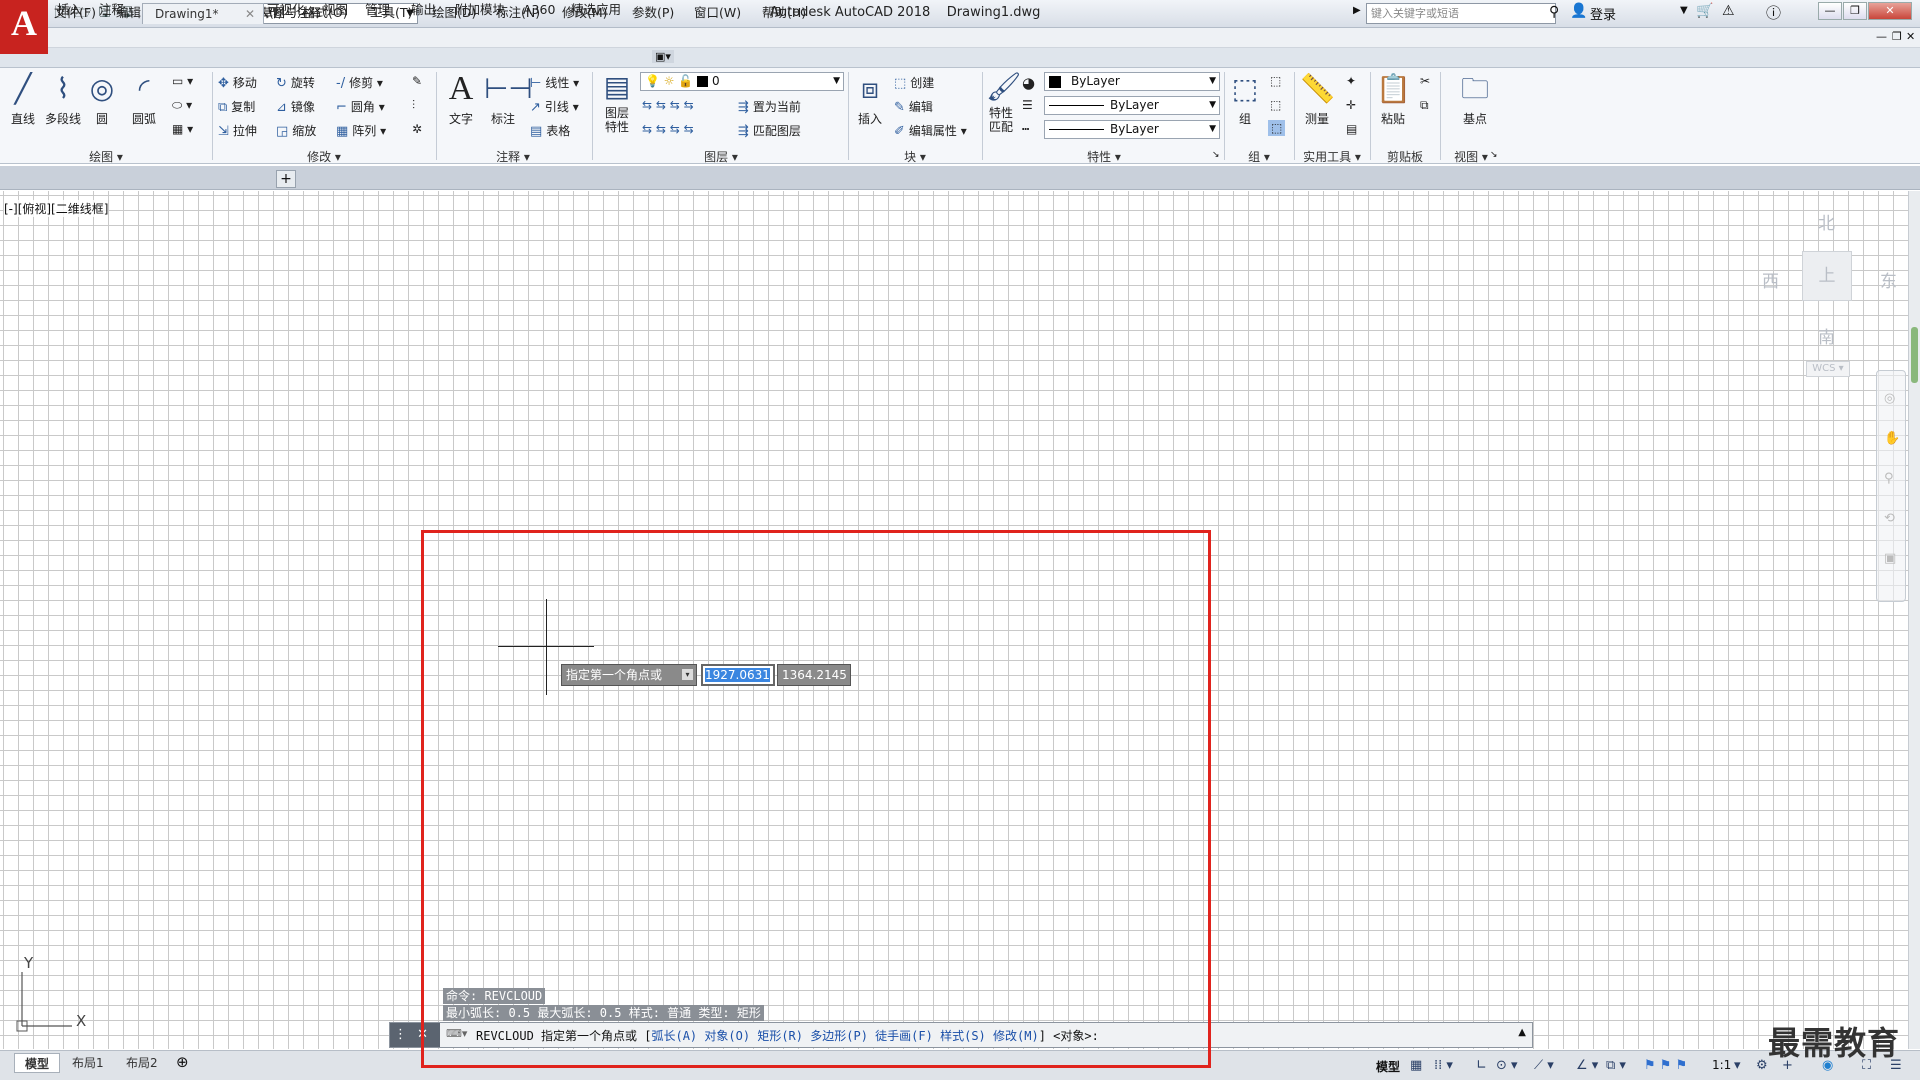 Image resolution: width=1920 pixels, height=1080 pixels. What do you see at coordinates (915, 156) in the screenshot?
I see `block-panel-title: 块 ▾` at bounding box center [915, 156].